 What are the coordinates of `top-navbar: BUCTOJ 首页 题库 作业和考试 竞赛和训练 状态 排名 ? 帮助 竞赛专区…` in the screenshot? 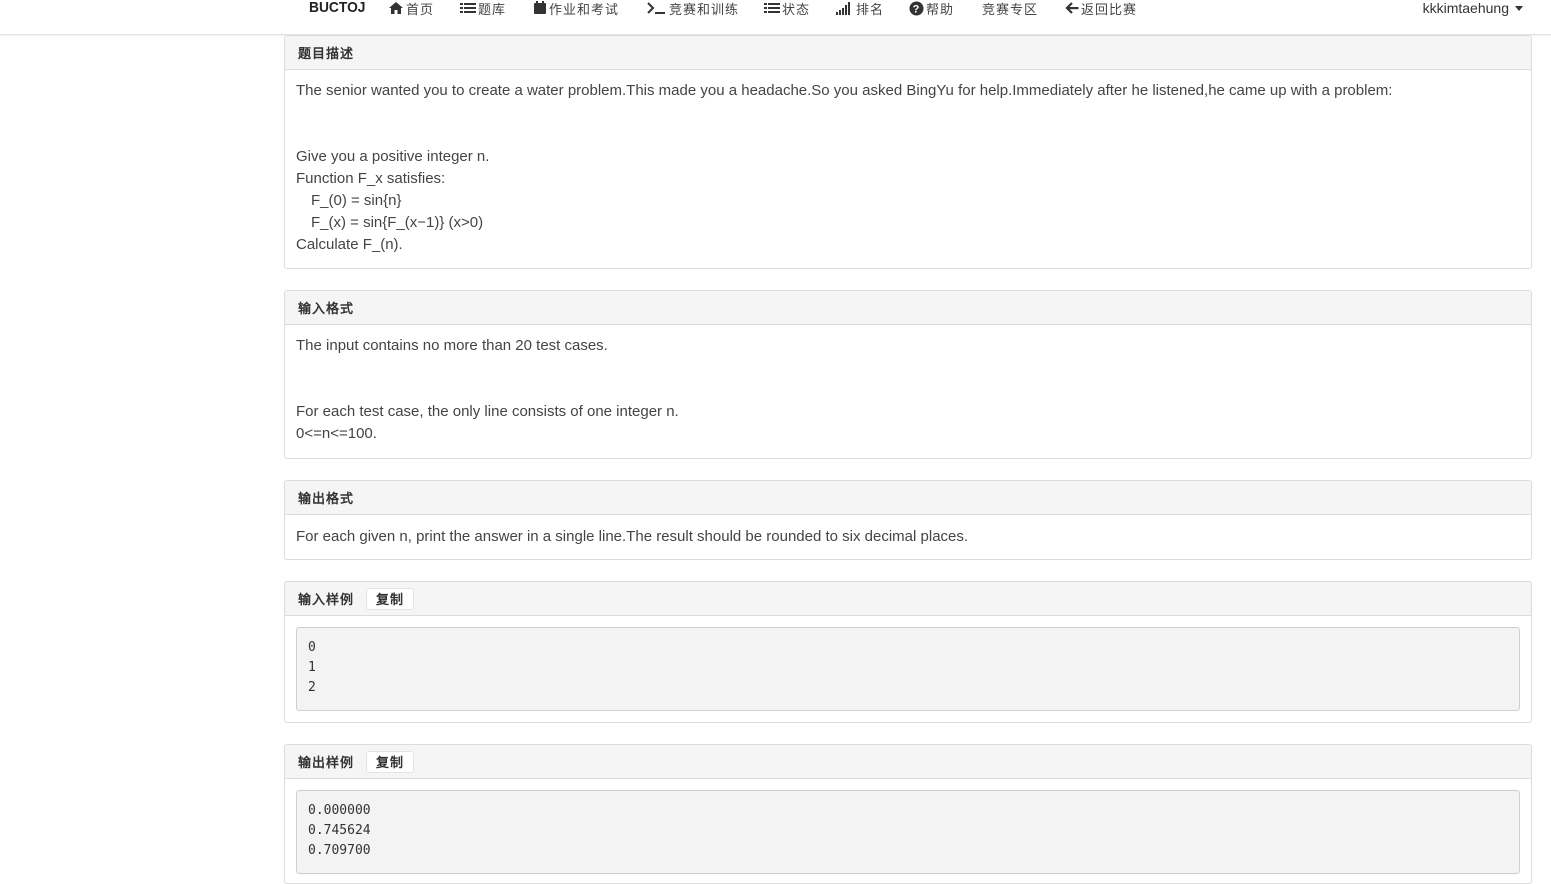 It's located at (775, 17).